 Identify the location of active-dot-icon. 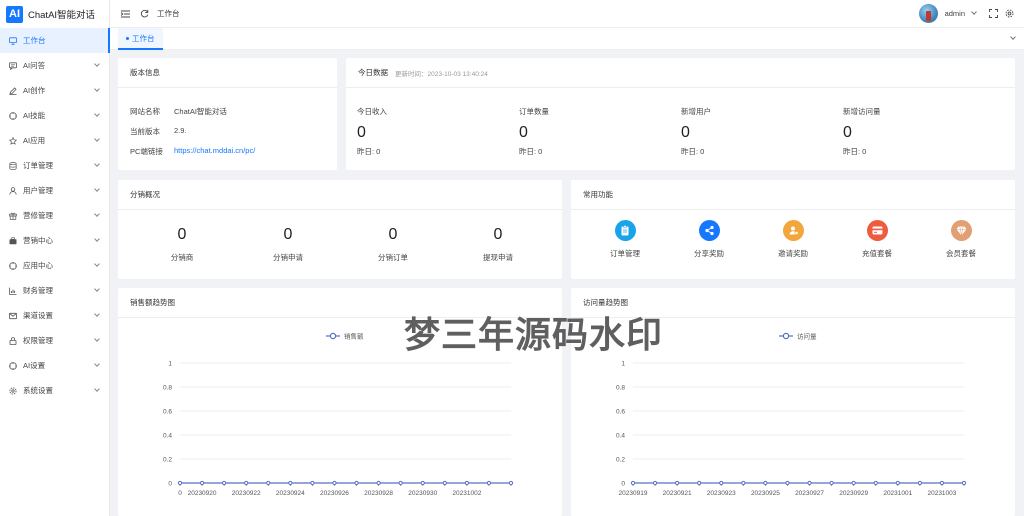
(127, 38).